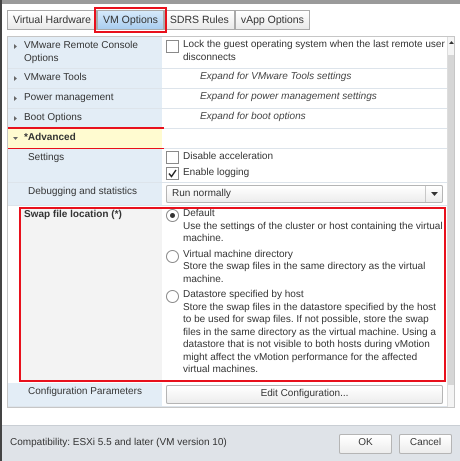  I want to click on setting-label: Settings, so click(46, 158).